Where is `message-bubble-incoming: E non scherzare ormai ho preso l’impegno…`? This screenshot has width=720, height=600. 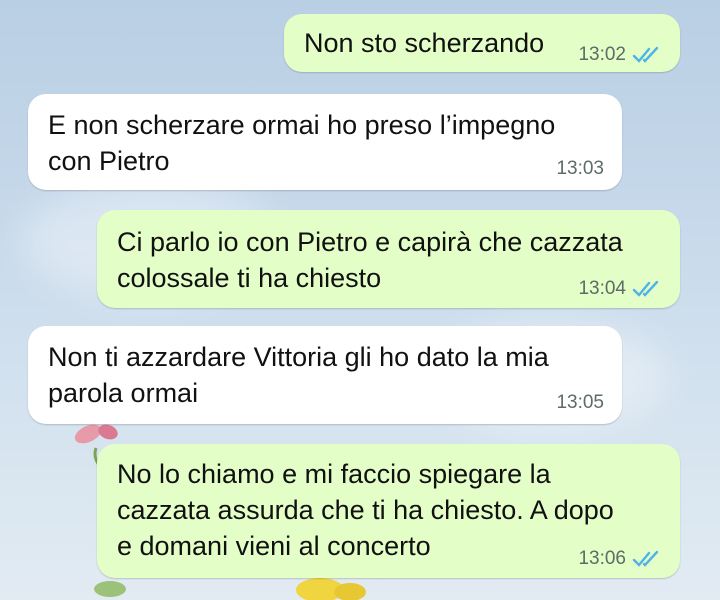
message-bubble-incoming: E non scherzare ormai ho preso l’impegno… is located at coordinates (325, 142).